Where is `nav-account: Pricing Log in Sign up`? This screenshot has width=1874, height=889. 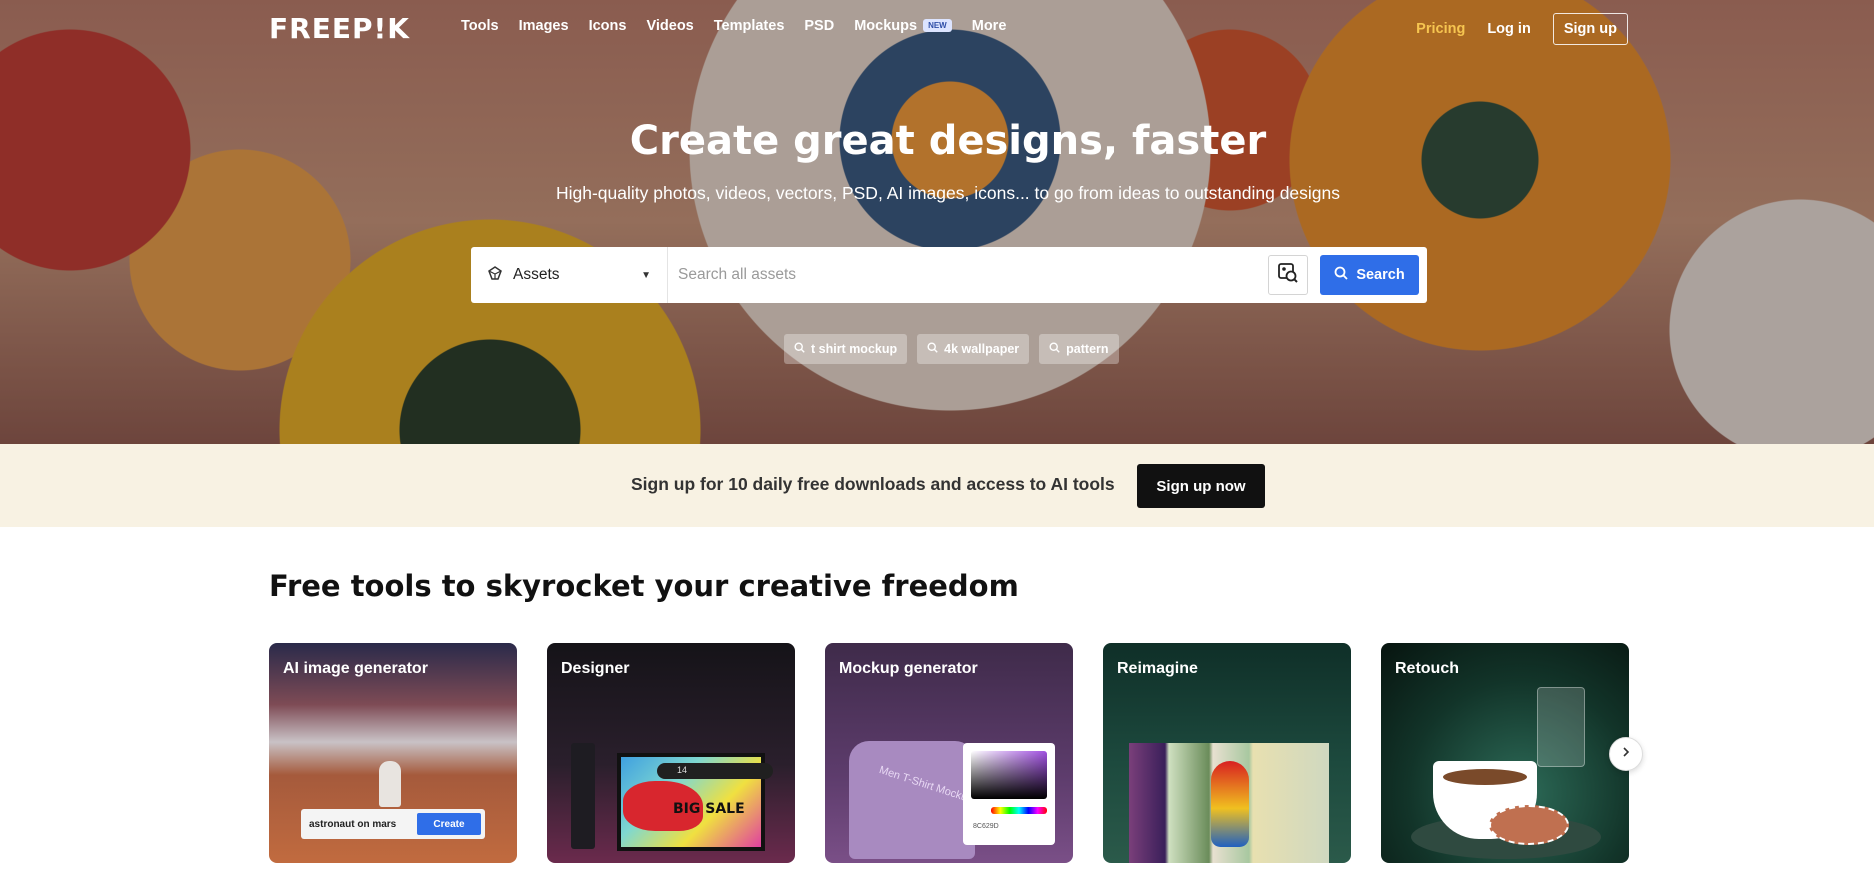 nav-account: Pricing Log in Sign up is located at coordinates (1522, 29).